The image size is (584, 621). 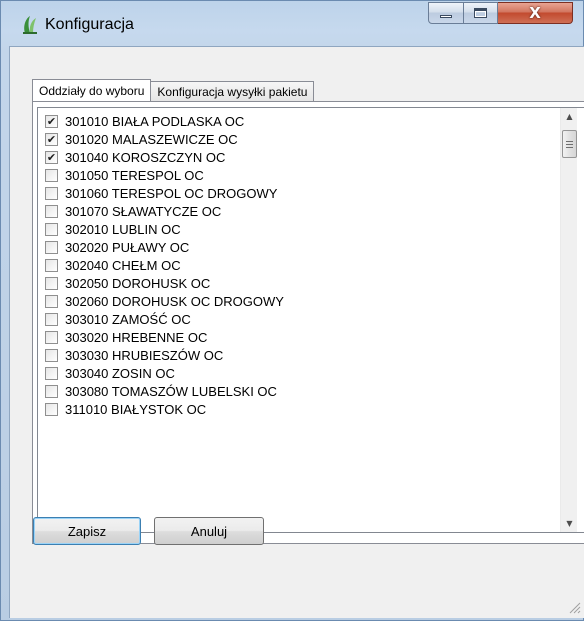 What do you see at coordinates (144, 355) in the screenshot?
I see `list-item-label: 303030 HRUBIESZÓW OC` at bounding box center [144, 355].